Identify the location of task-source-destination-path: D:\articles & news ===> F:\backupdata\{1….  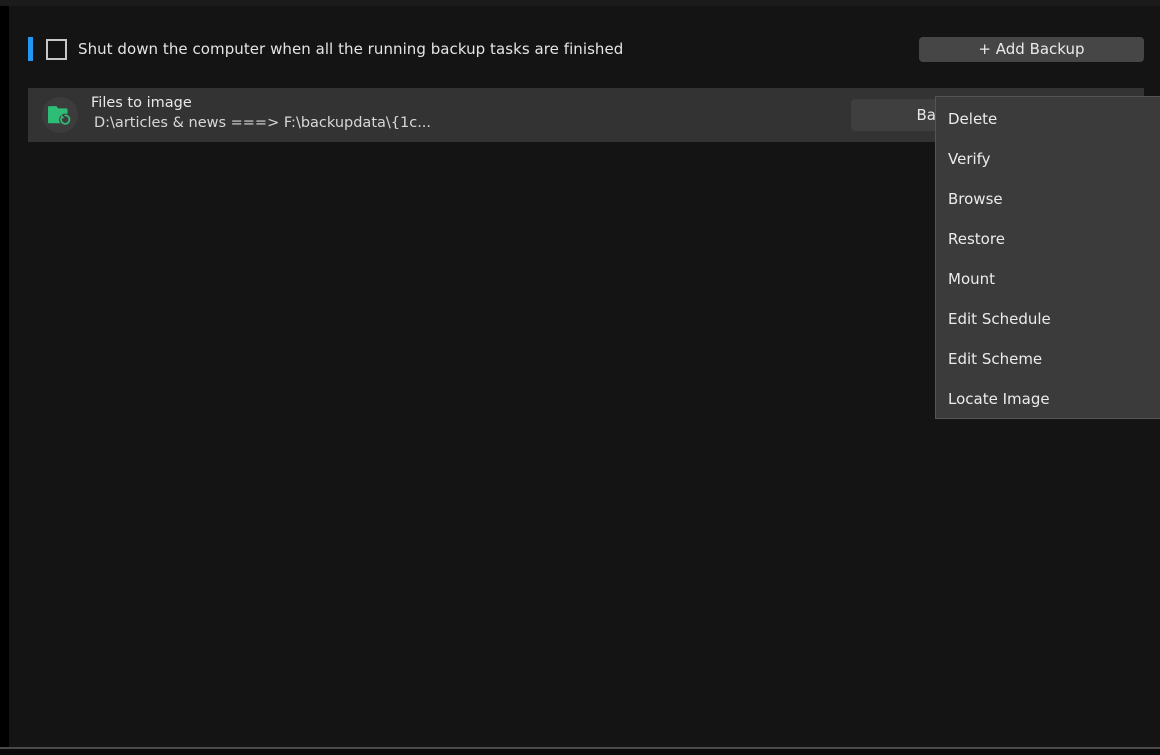
(263, 123).